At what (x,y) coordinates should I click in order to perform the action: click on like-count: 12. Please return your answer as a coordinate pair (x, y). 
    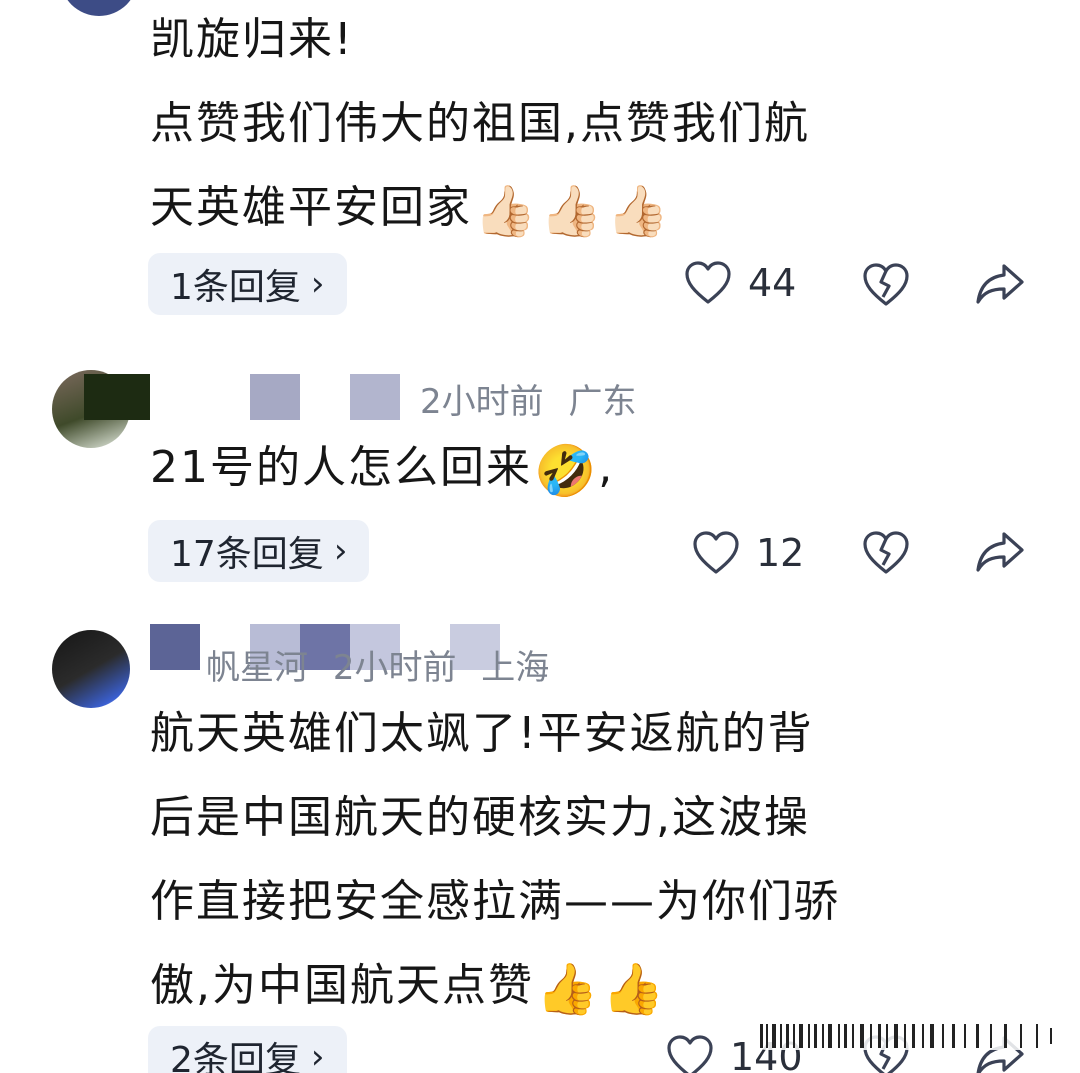
    Looking at the image, I should click on (780, 553).